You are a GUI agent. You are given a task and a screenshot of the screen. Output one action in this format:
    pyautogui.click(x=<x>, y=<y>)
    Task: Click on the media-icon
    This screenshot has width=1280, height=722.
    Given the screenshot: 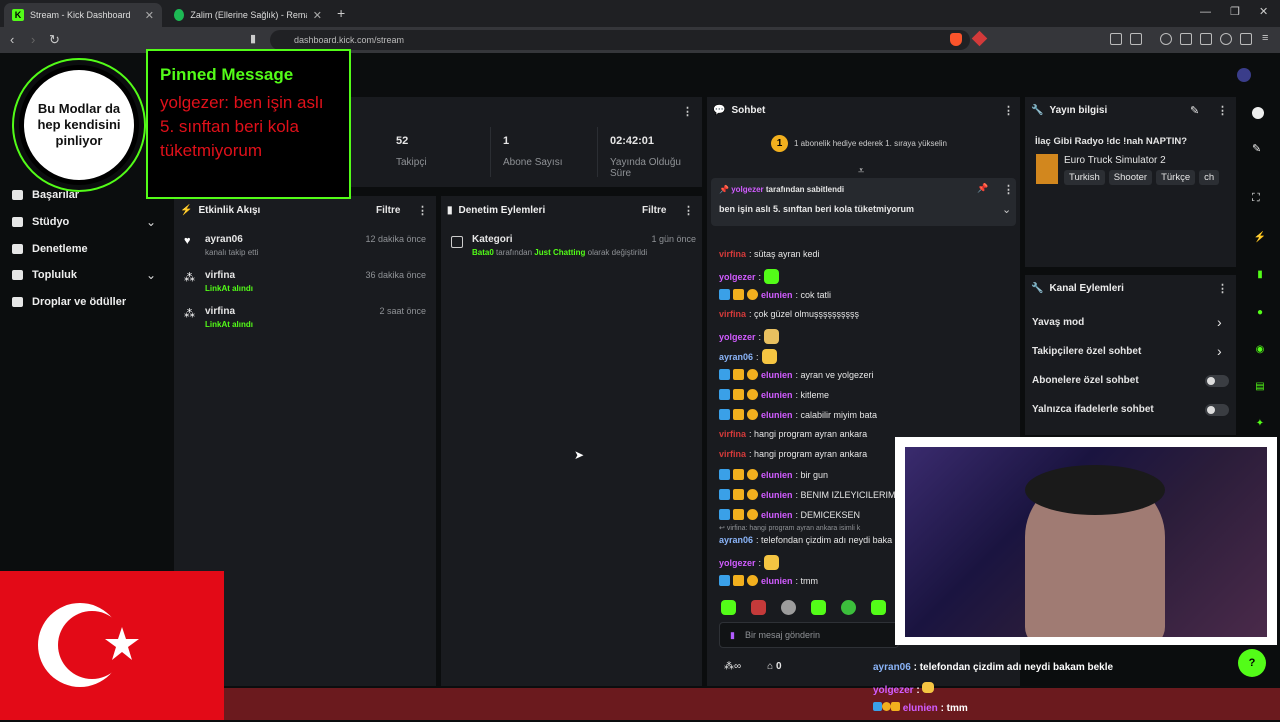 What is the action you would take?
    pyautogui.click(x=1166, y=39)
    